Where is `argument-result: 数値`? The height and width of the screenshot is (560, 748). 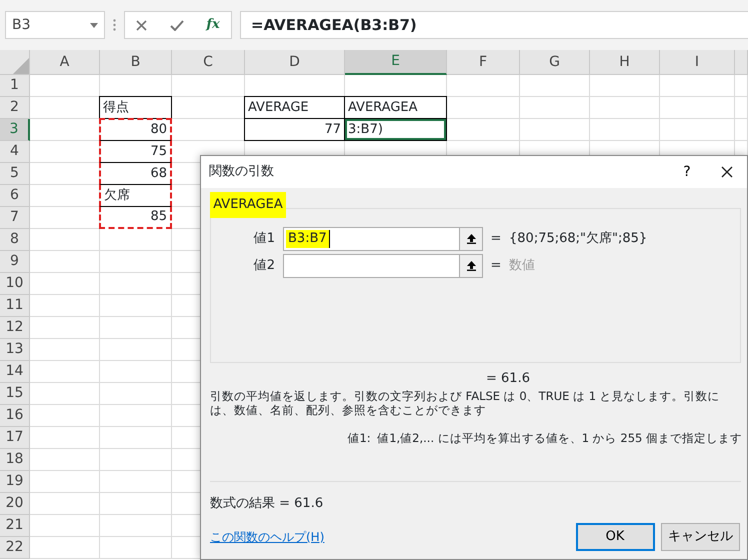 argument-result: 数値 is located at coordinates (522, 265).